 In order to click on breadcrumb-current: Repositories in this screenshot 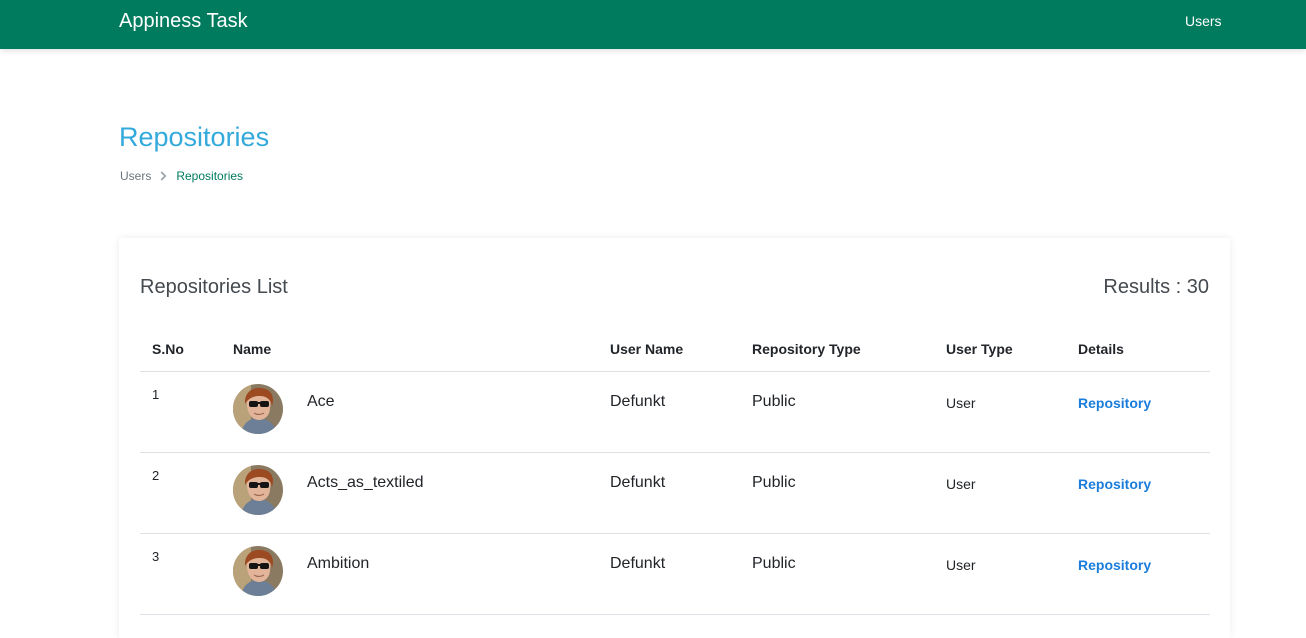, I will do `click(210, 176)`.